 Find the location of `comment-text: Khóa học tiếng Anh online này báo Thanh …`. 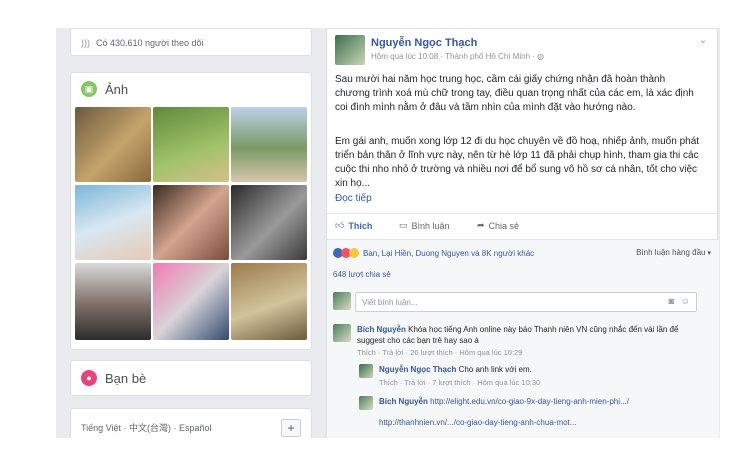

comment-text: Khóa học tiếng Anh online này báo Thanh … is located at coordinates (518, 335).